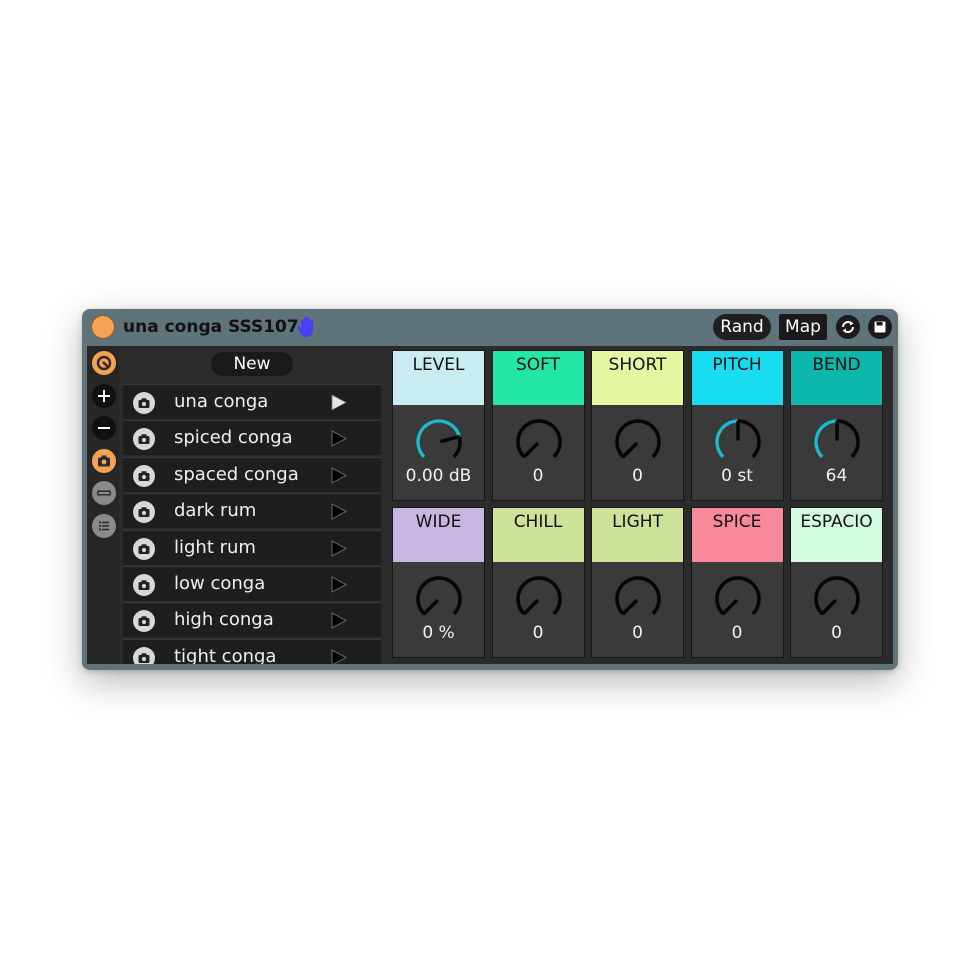  Describe the element at coordinates (438, 633) in the screenshot. I see `param-value: 0 %` at that location.